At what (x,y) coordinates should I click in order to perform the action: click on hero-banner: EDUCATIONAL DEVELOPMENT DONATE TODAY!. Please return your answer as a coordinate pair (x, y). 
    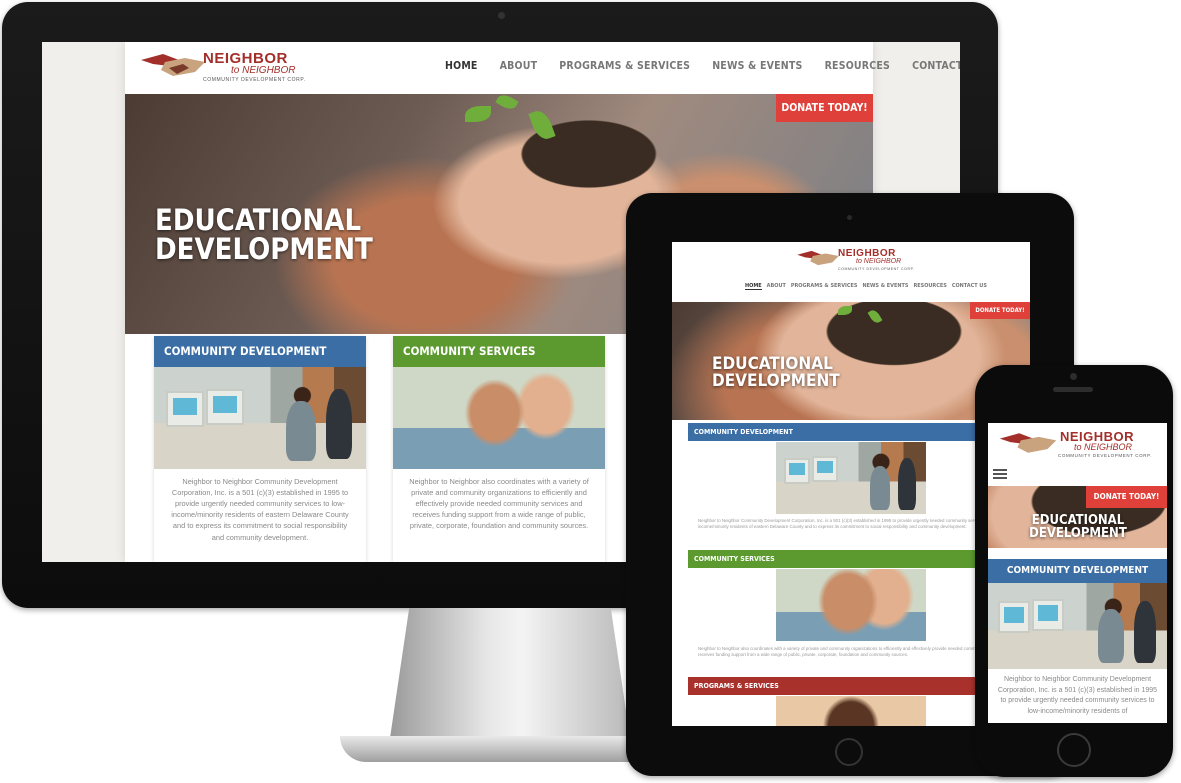
    Looking at the image, I should click on (1077, 517).